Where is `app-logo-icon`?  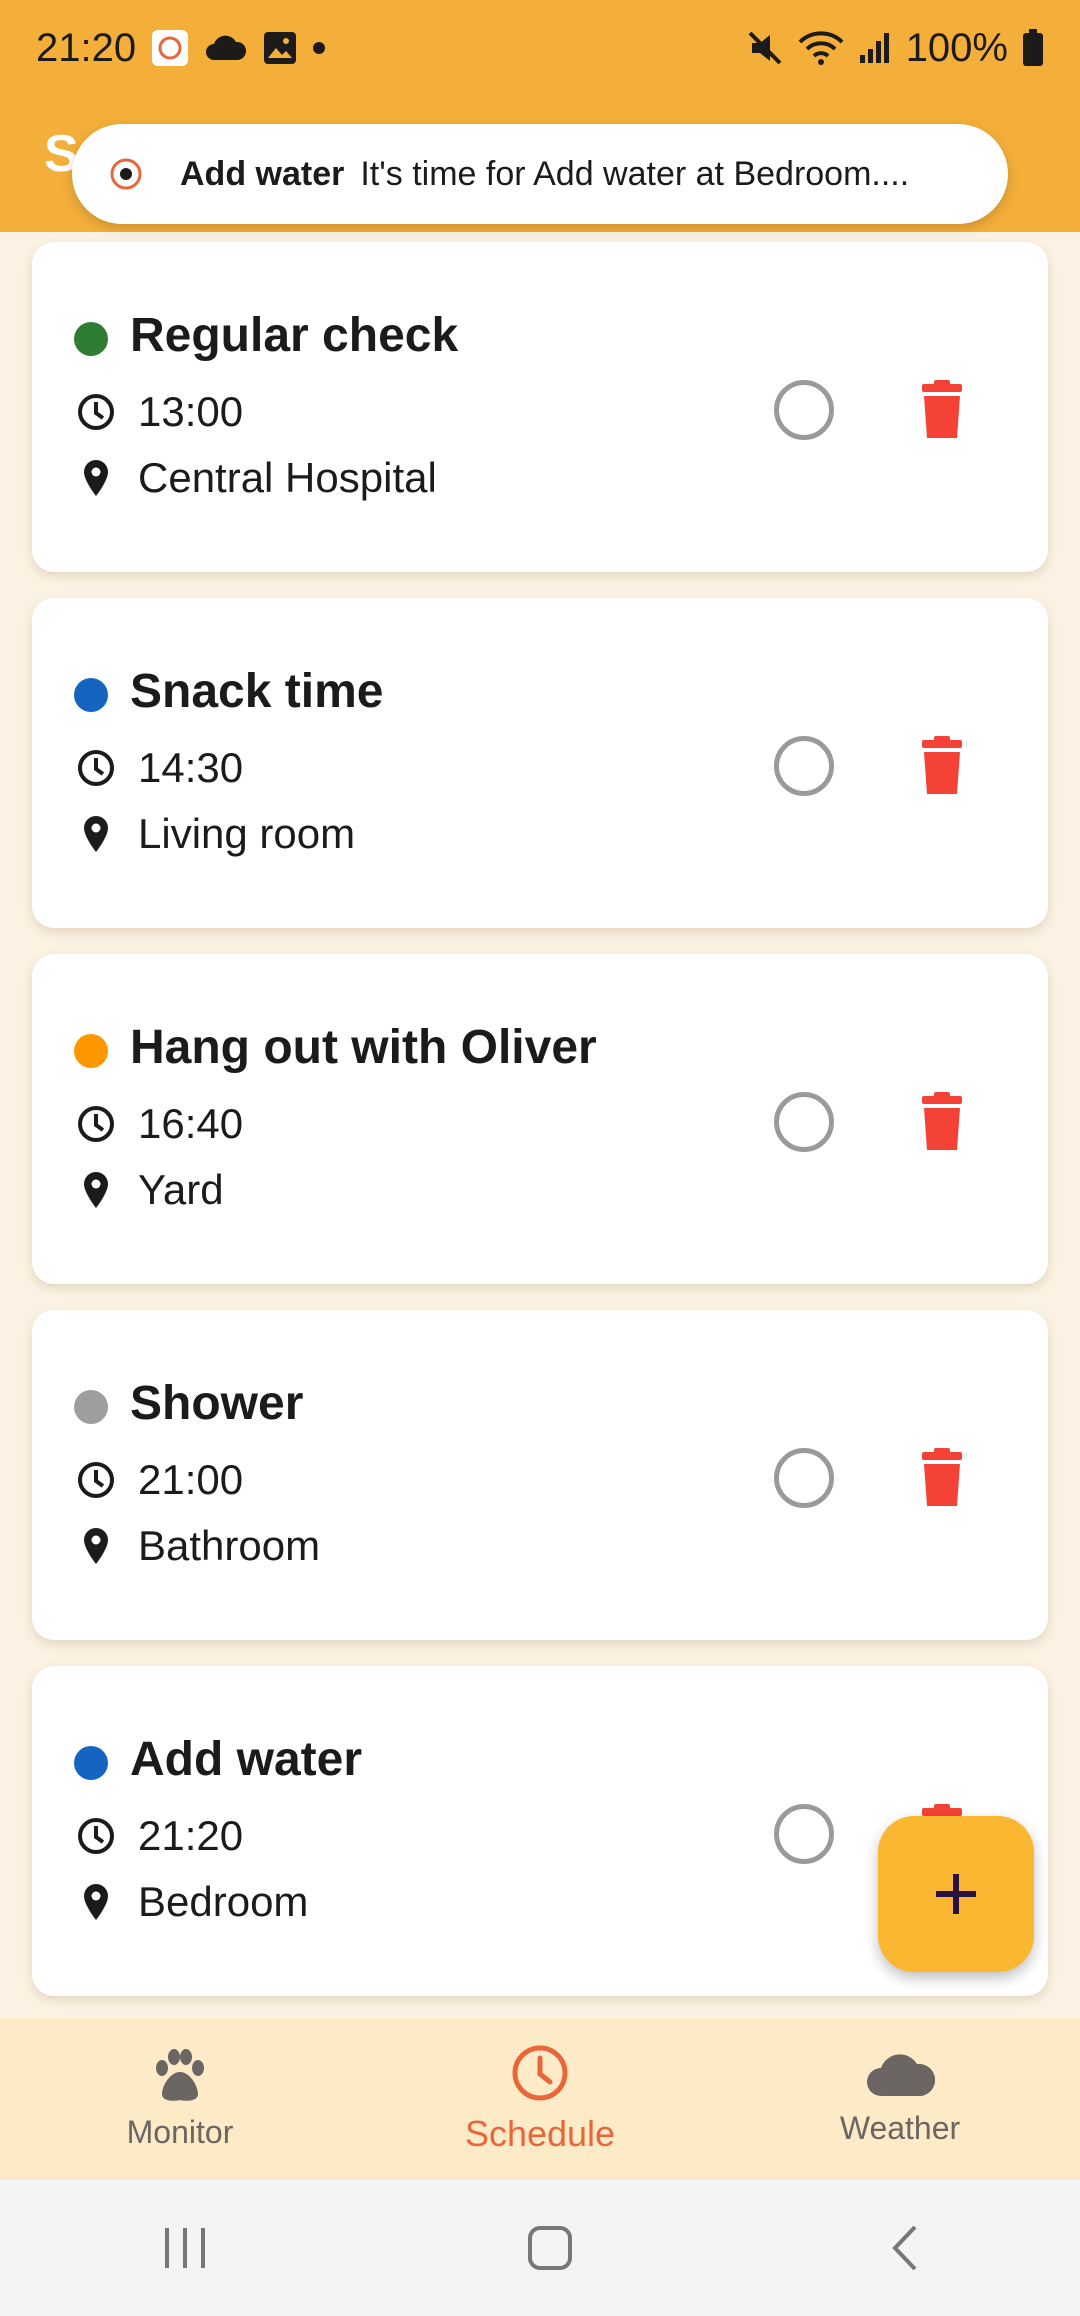 app-logo-icon is located at coordinates (126, 174).